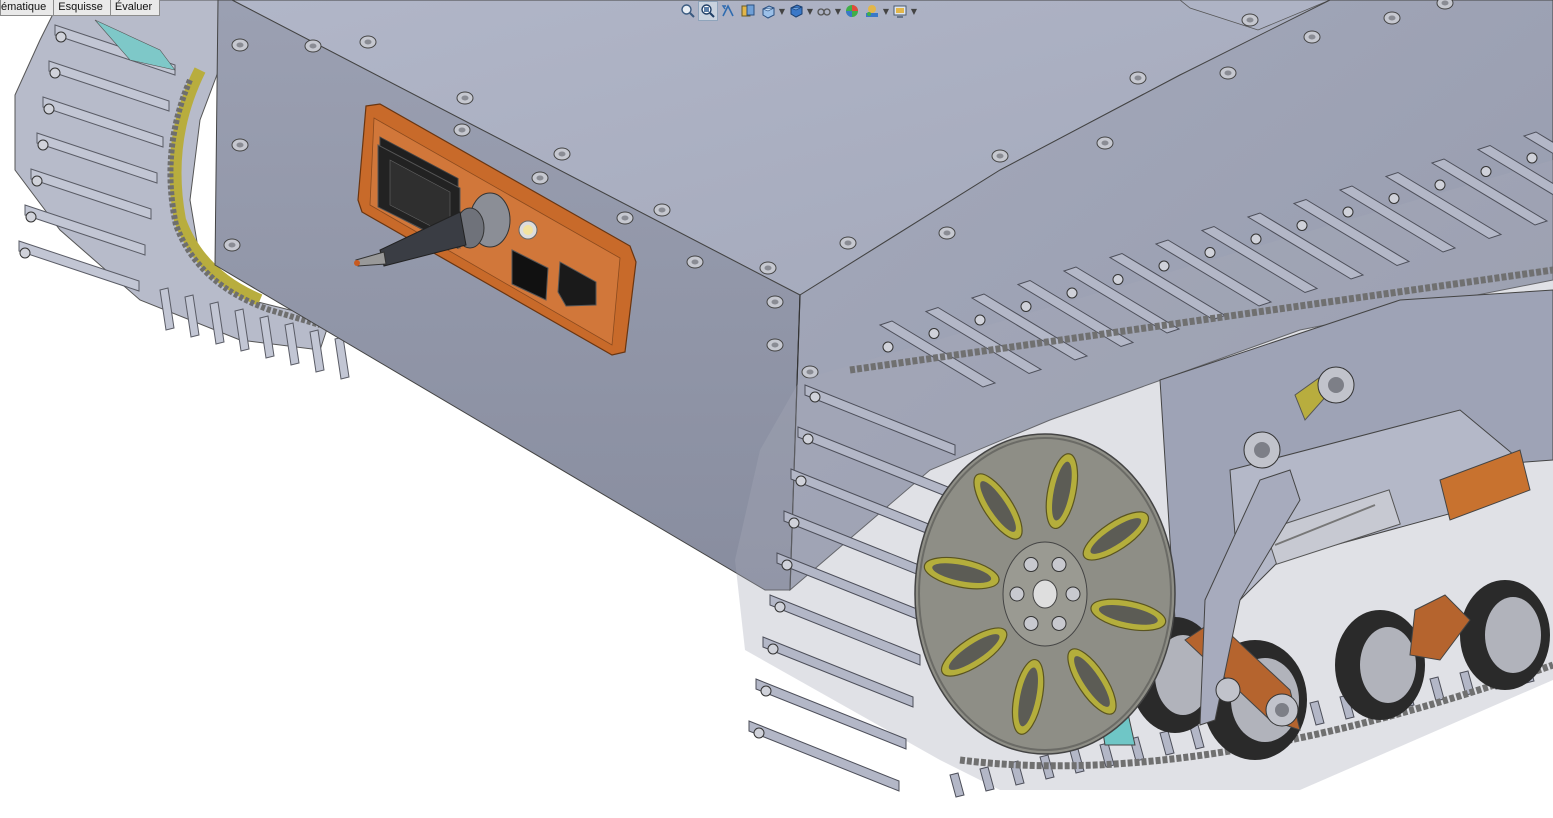 The width and height of the screenshot is (1553, 818). Describe the element at coordinates (27, 8) in the screenshot. I see `tab-schematique: ématique` at that location.